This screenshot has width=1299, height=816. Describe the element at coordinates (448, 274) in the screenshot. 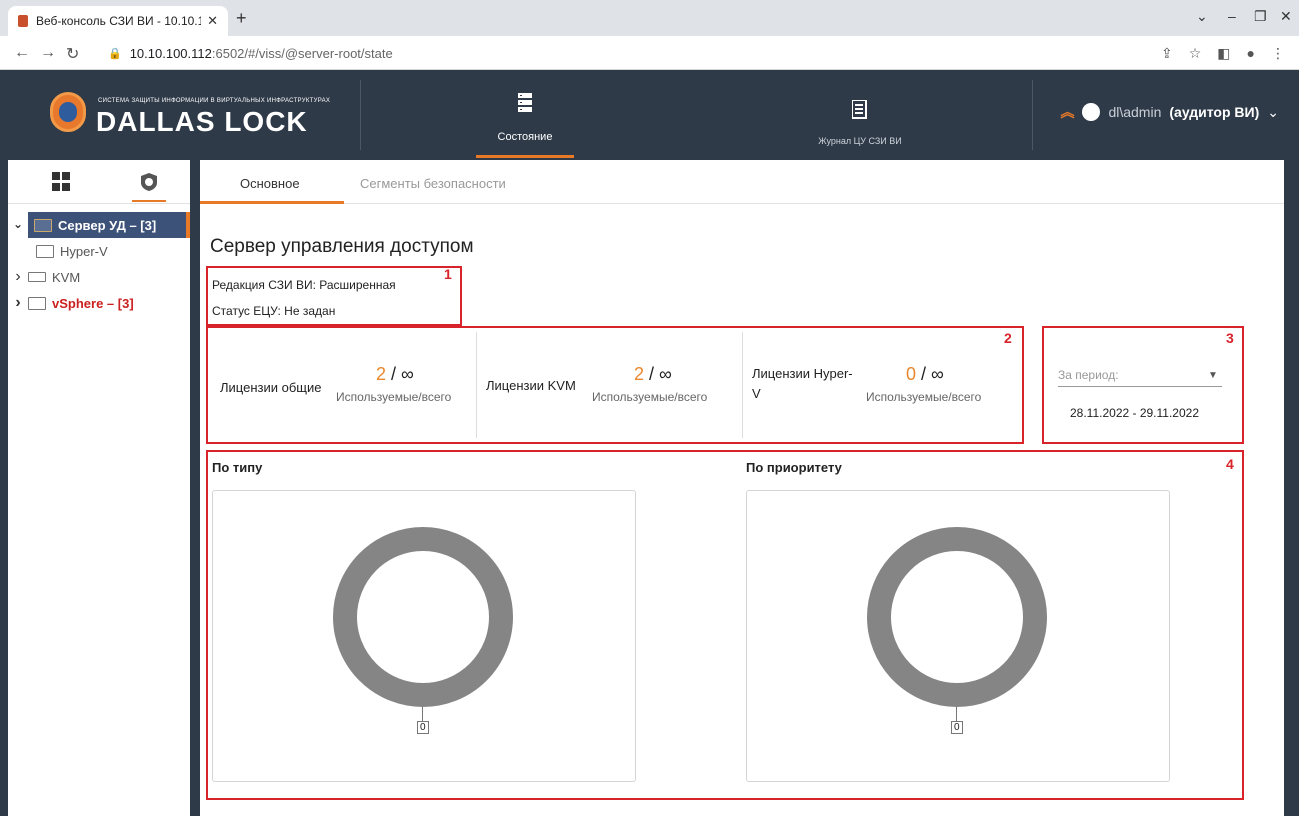

I see `annotation-label-1: 1` at that location.